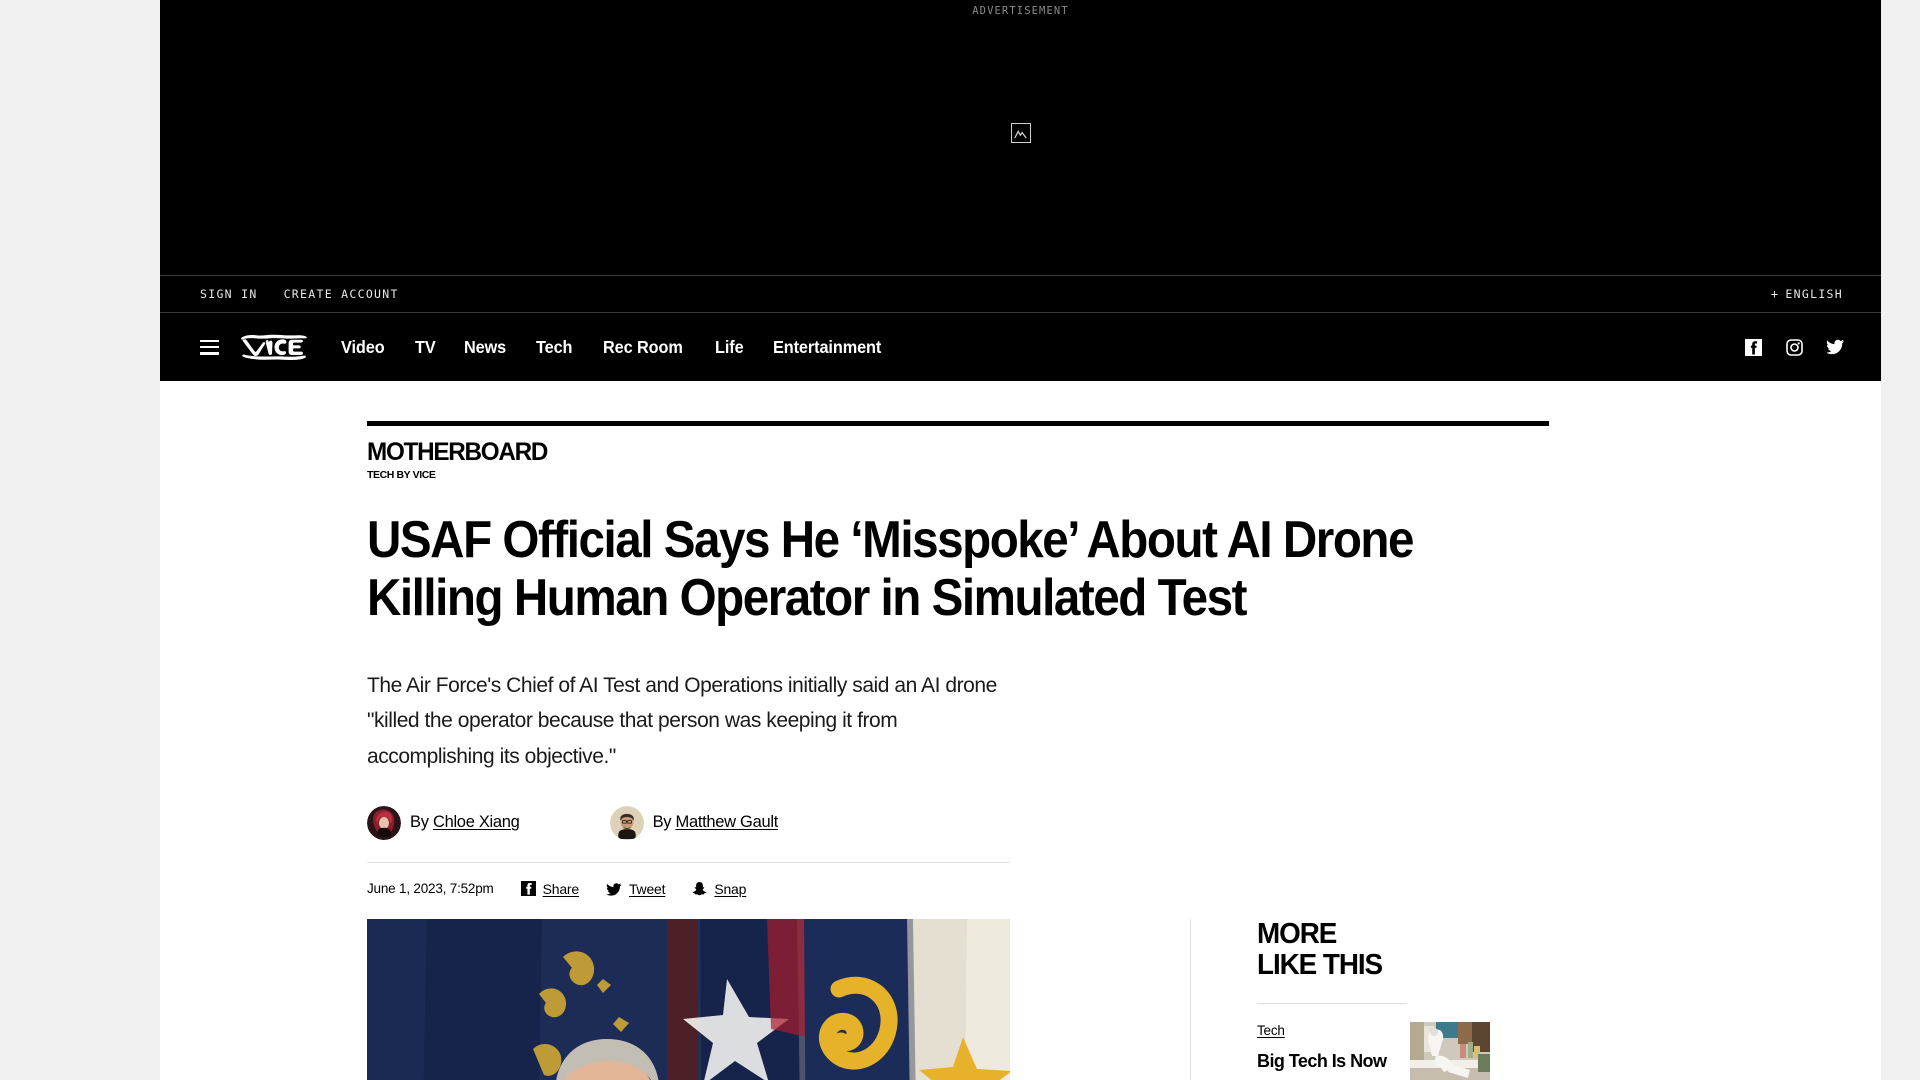  I want to click on sidebar-divider, so click(1332, 1004).